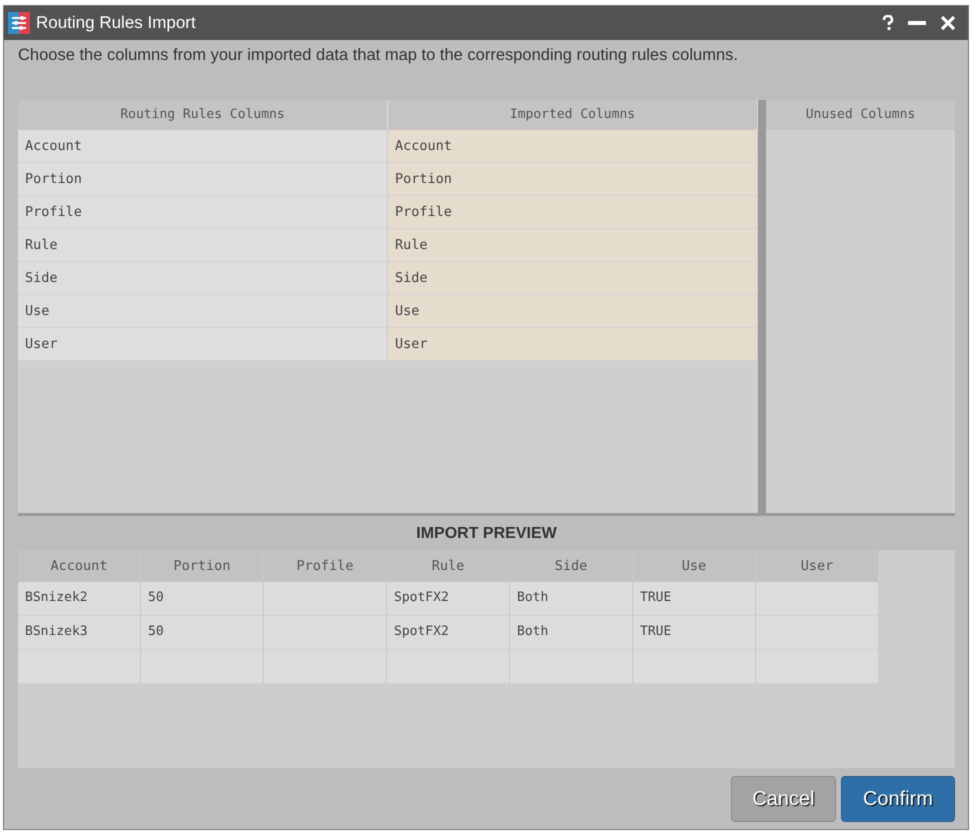 This screenshot has width=975, height=833. I want to click on table-cell: Account, so click(203, 146).